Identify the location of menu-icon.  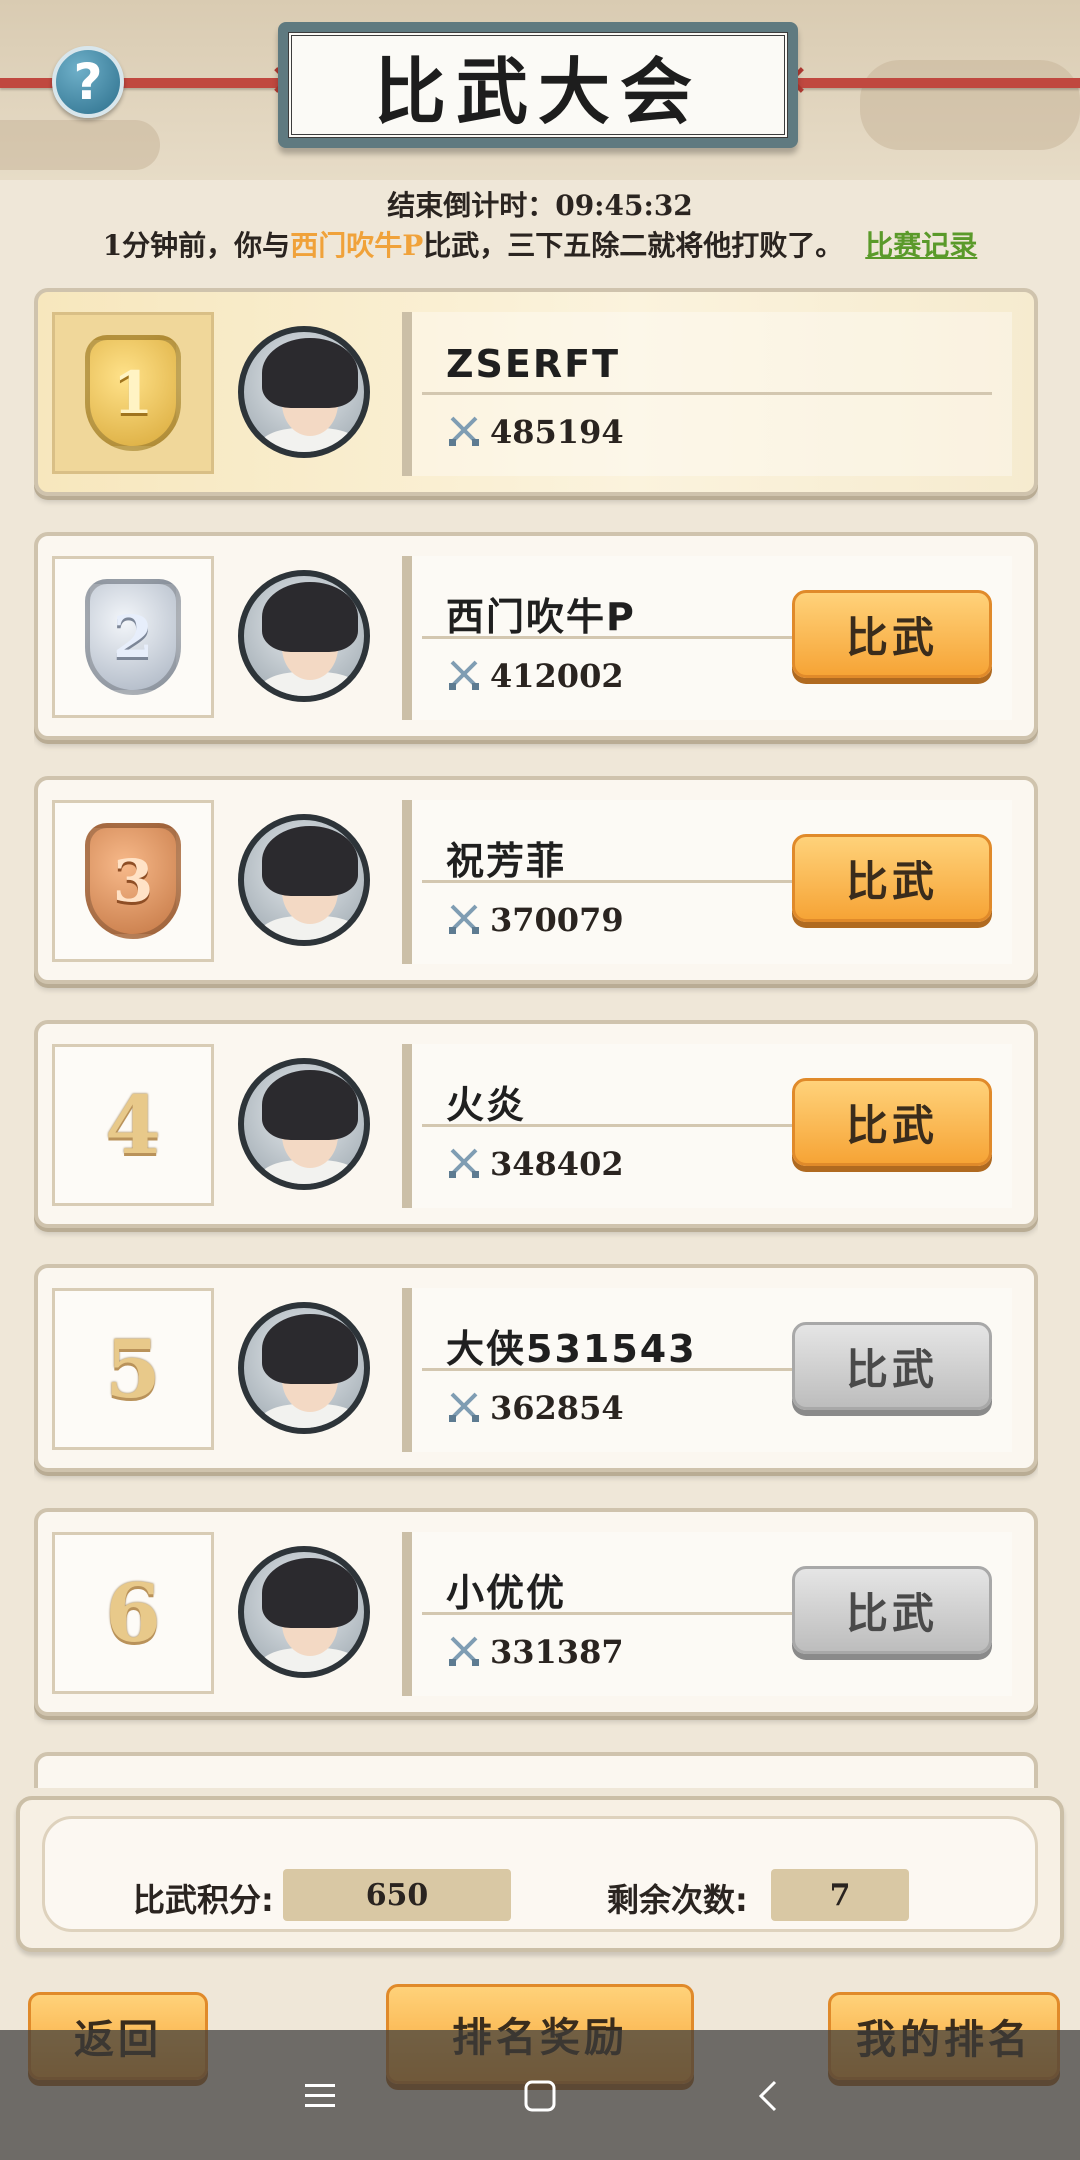
(320, 2096).